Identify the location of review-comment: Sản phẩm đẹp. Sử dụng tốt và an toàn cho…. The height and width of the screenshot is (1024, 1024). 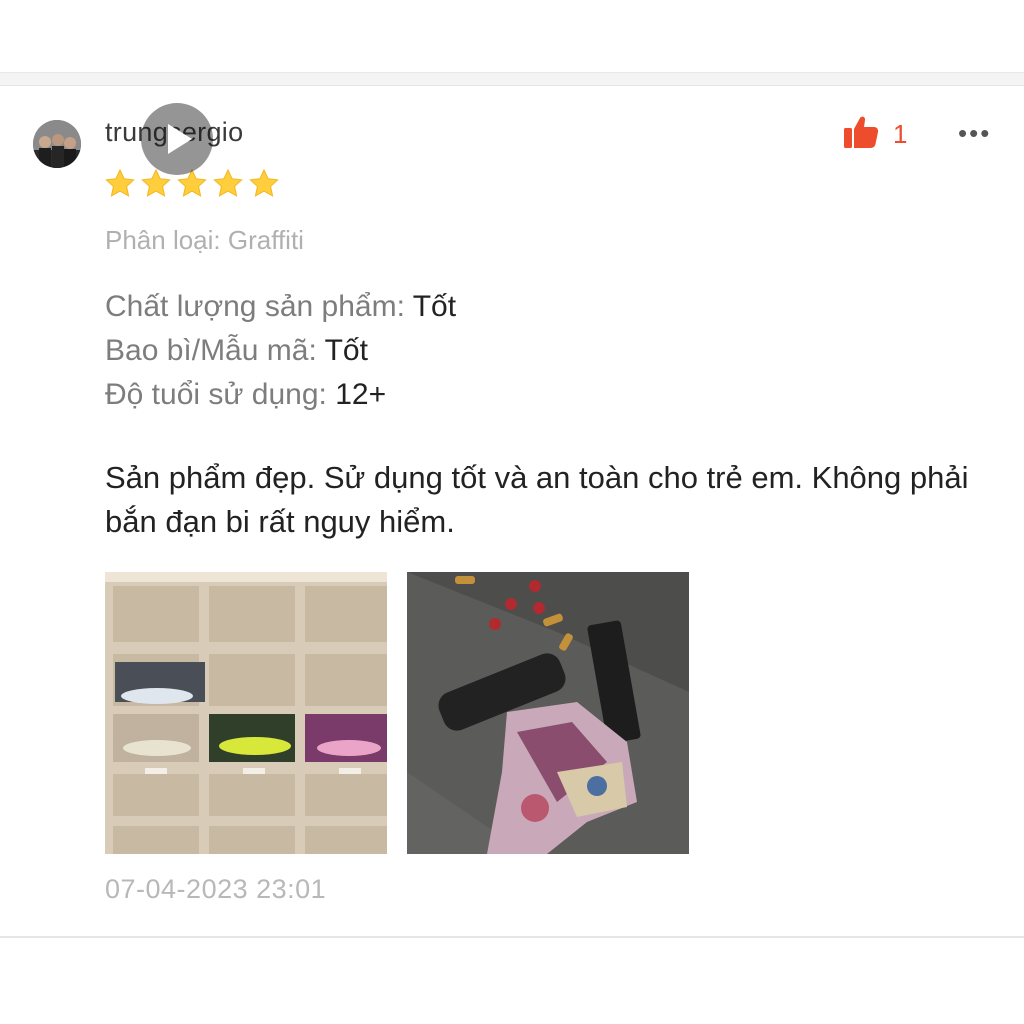
(537, 499).